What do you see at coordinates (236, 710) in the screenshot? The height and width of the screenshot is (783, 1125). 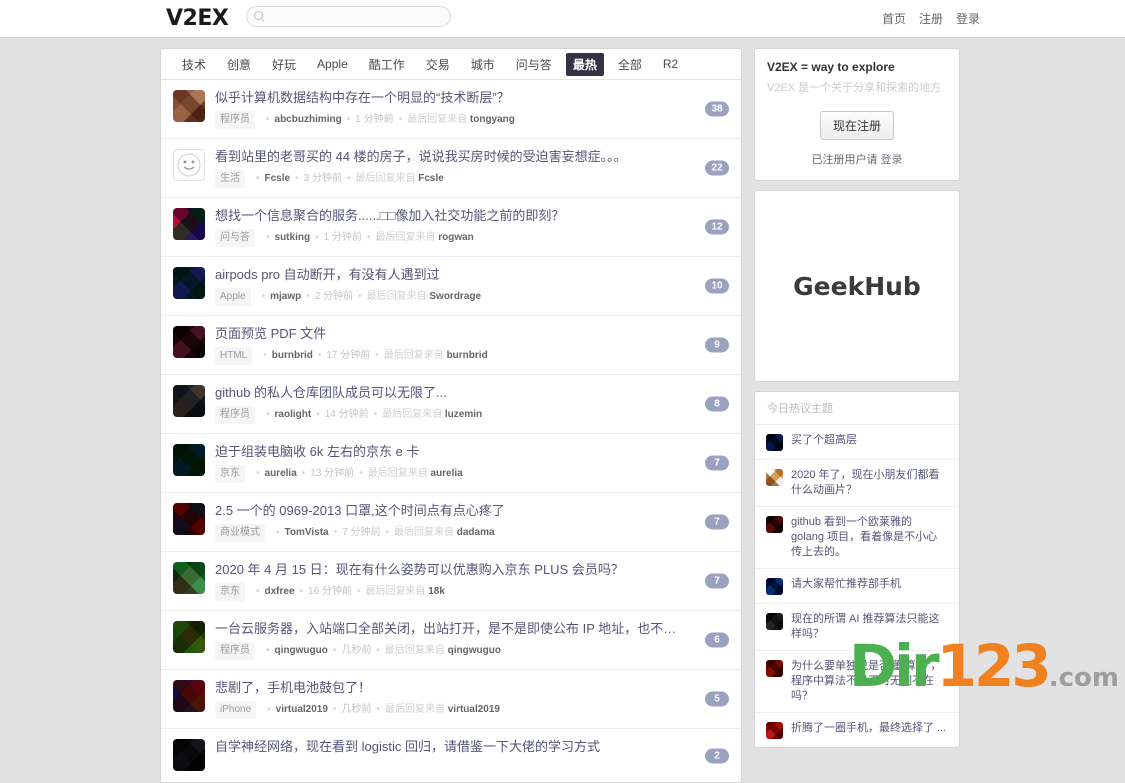 I see `topic-node-badge: iPhone` at bounding box center [236, 710].